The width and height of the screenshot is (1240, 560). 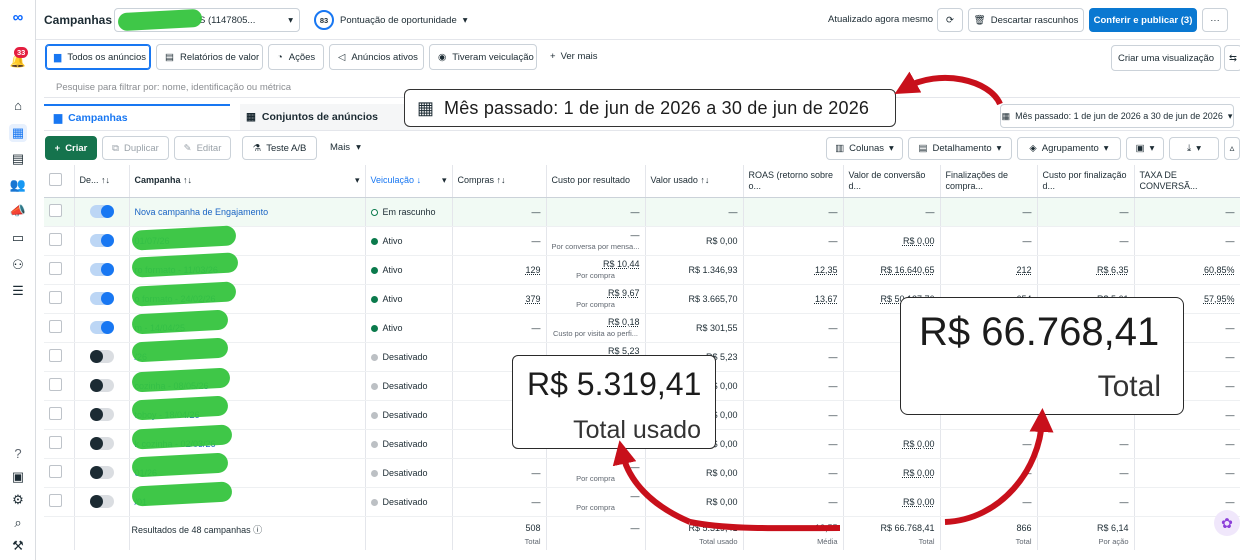 I want to click on arrow-to-spend, so click(x=652, y=482).